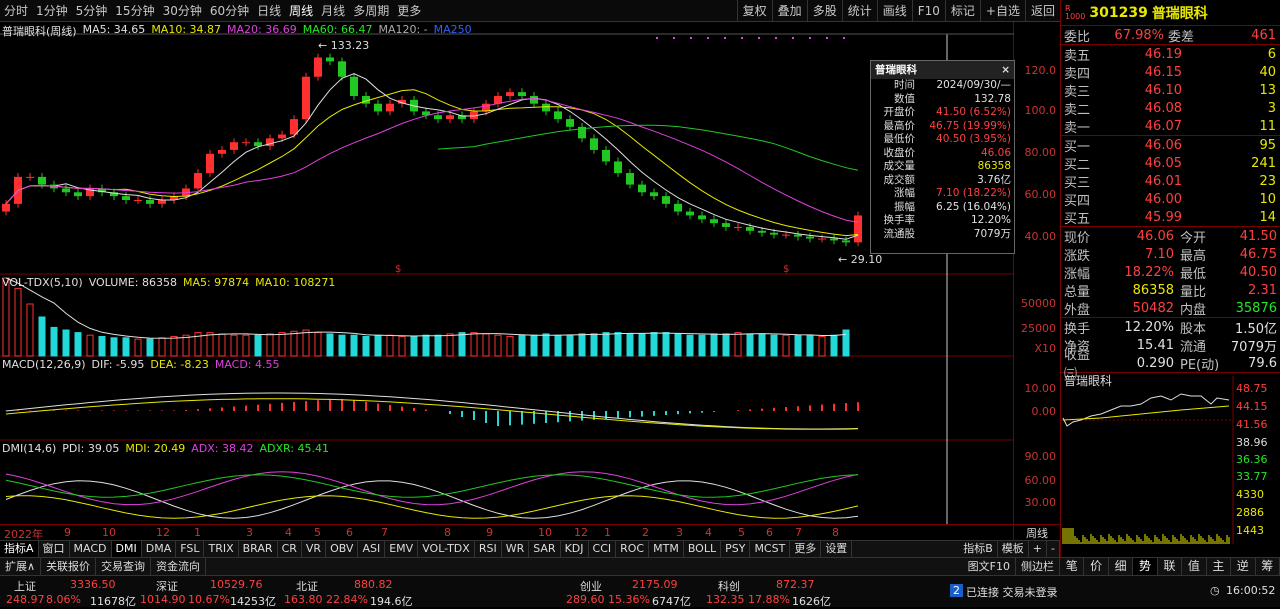  What do you see at coordinates (21, 566) in the screenshot?
I see `bottom-tab: 扩展∧` at bounding box center [21, 566].